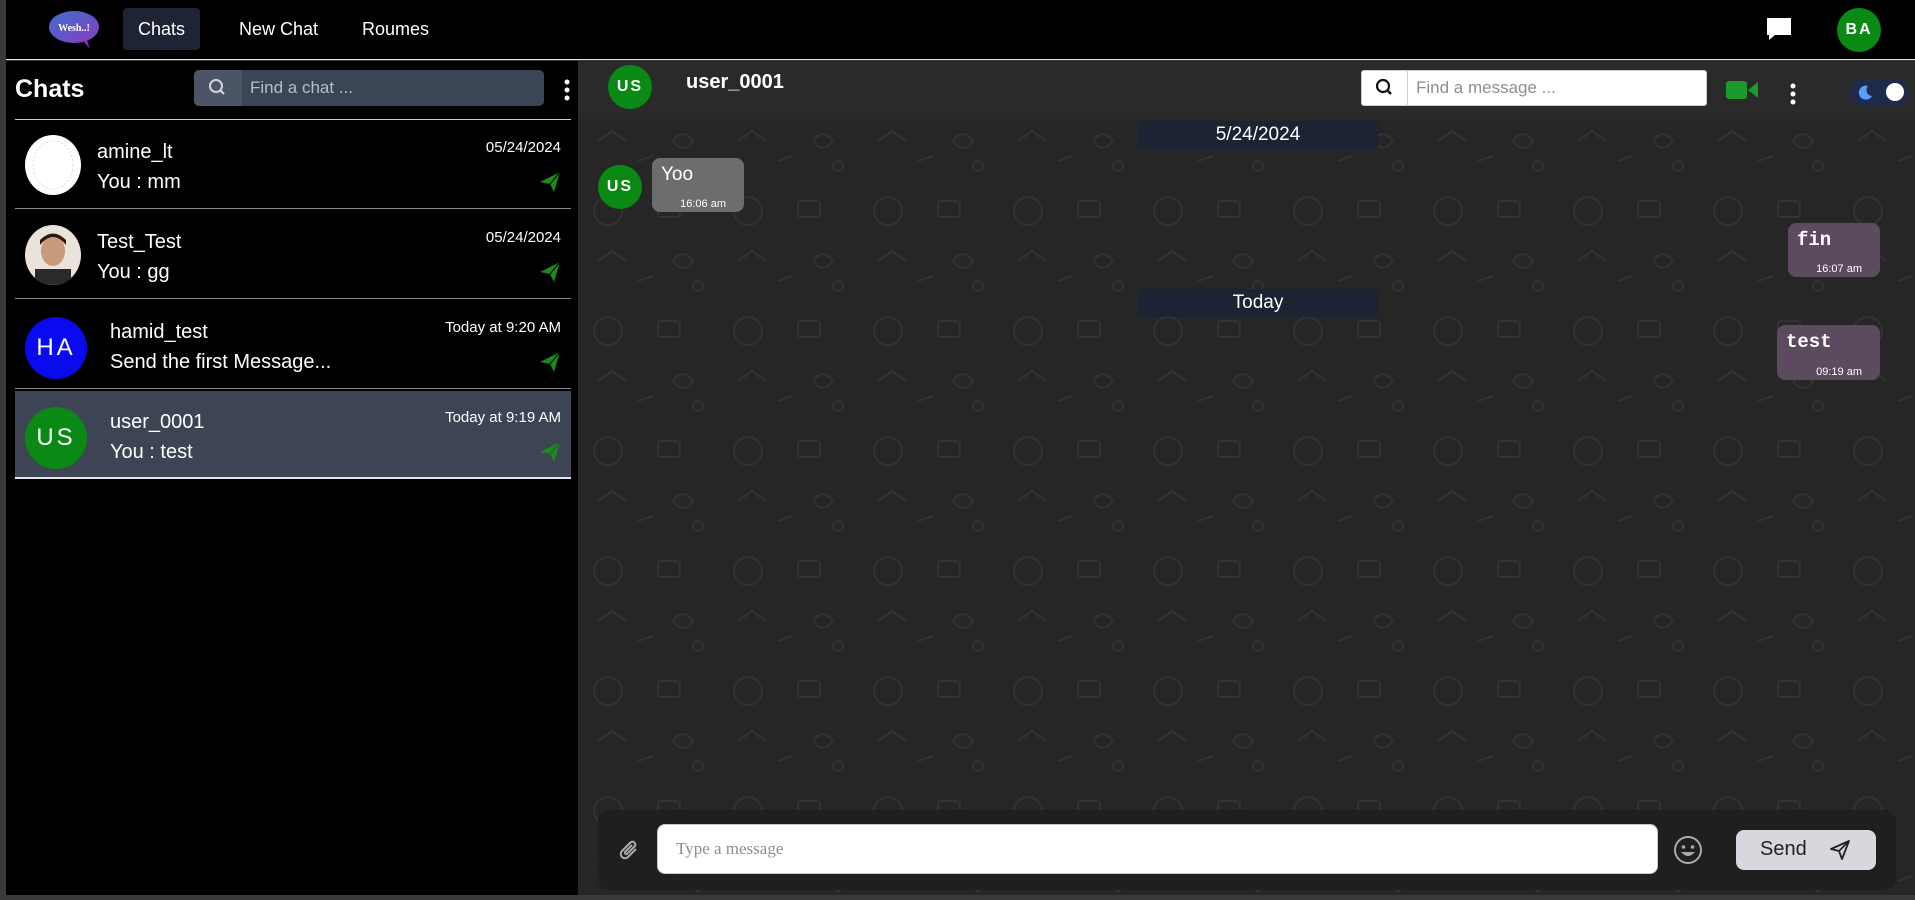 This screenshot has width=1915, height=900. What do you see at coordinates (159, 332) in the screenshot?
I see `chat-name: hamid_test` at bounding box center [159, 332].